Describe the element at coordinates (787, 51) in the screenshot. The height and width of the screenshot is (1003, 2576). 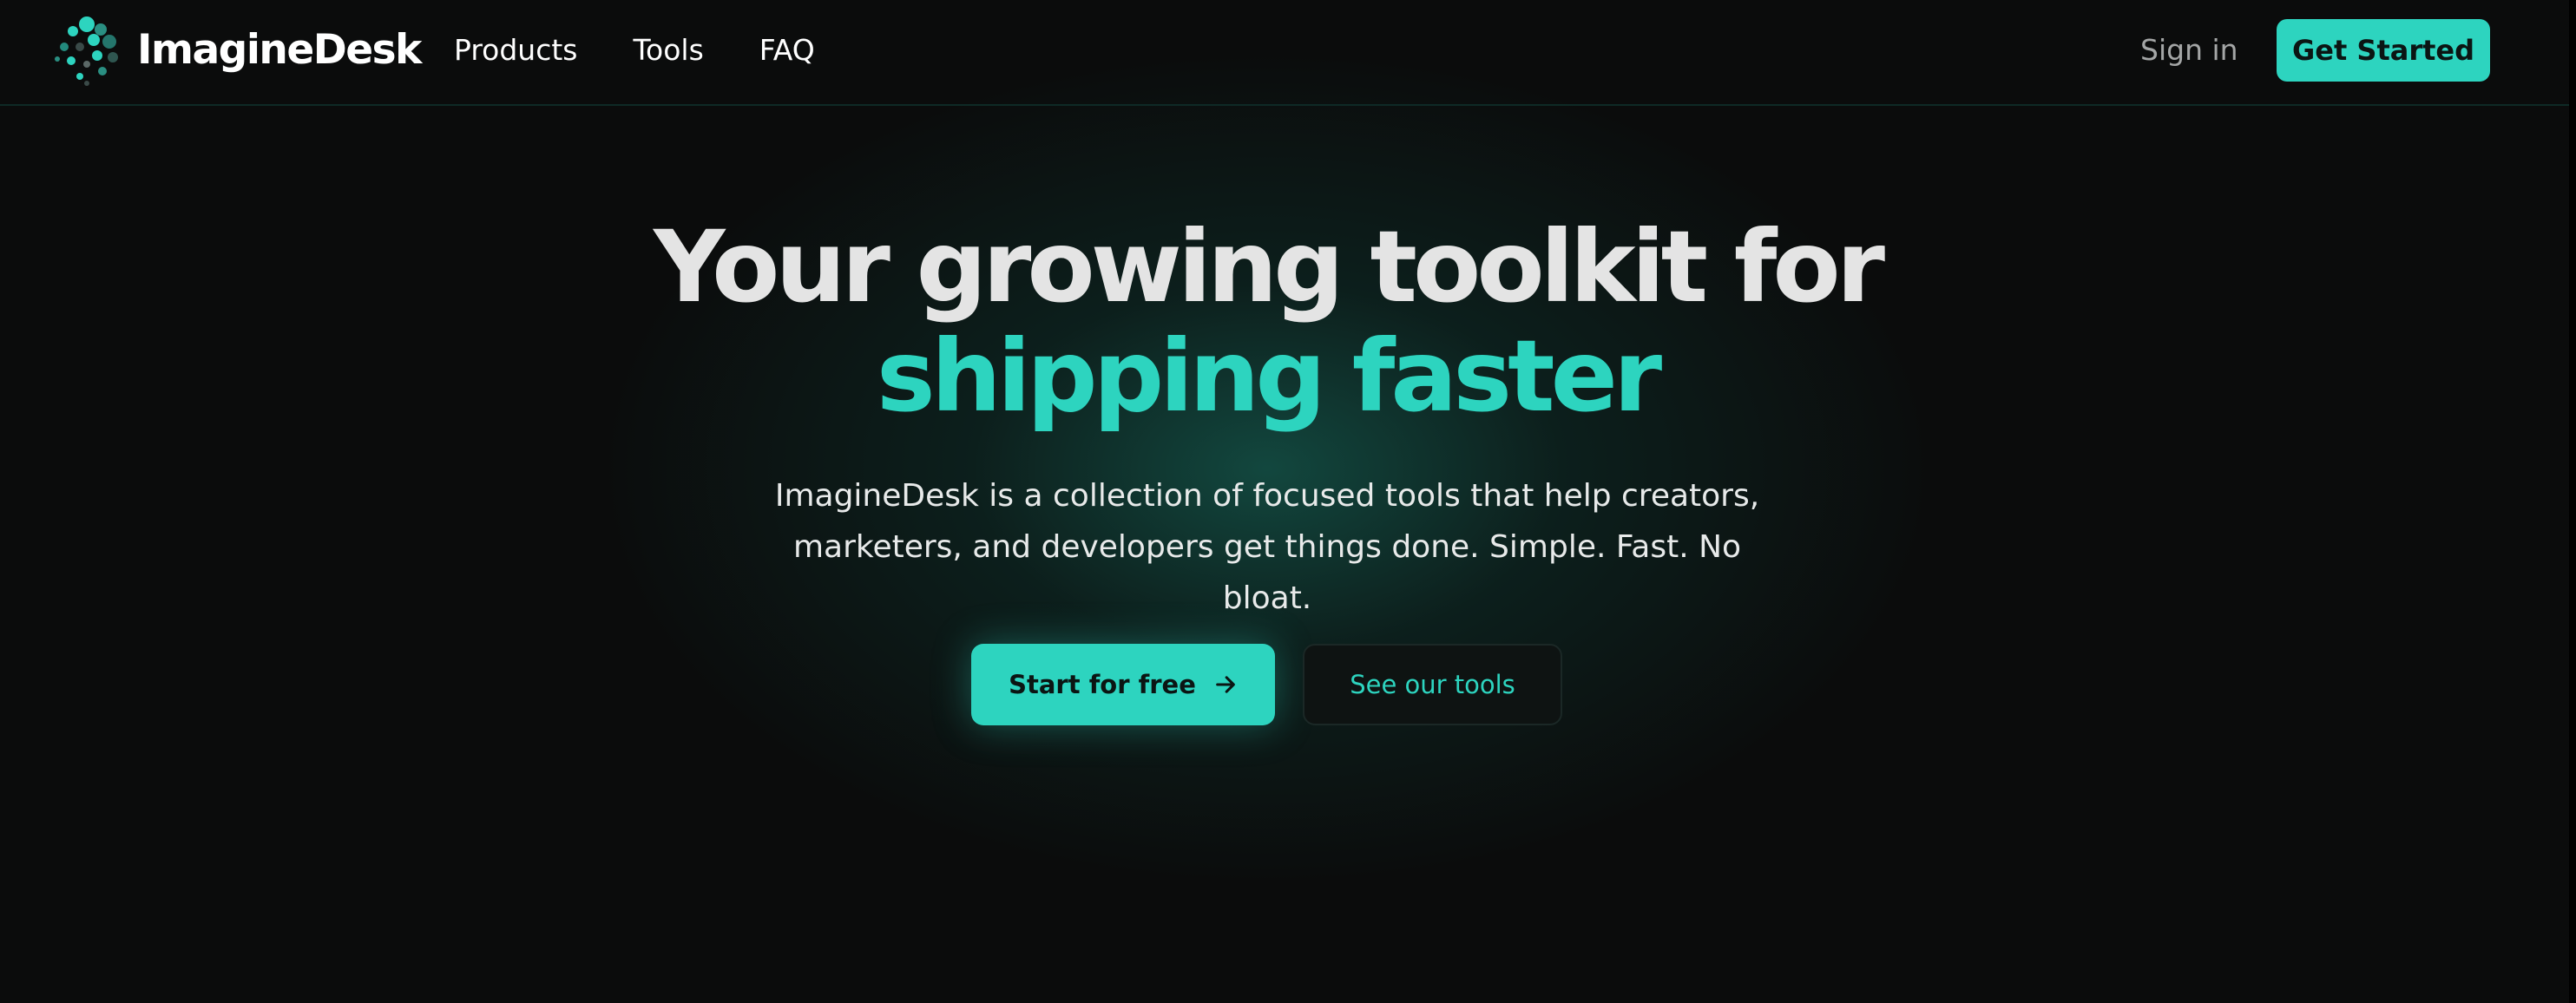
I see `nav-link-faq: FAQ` at that location.